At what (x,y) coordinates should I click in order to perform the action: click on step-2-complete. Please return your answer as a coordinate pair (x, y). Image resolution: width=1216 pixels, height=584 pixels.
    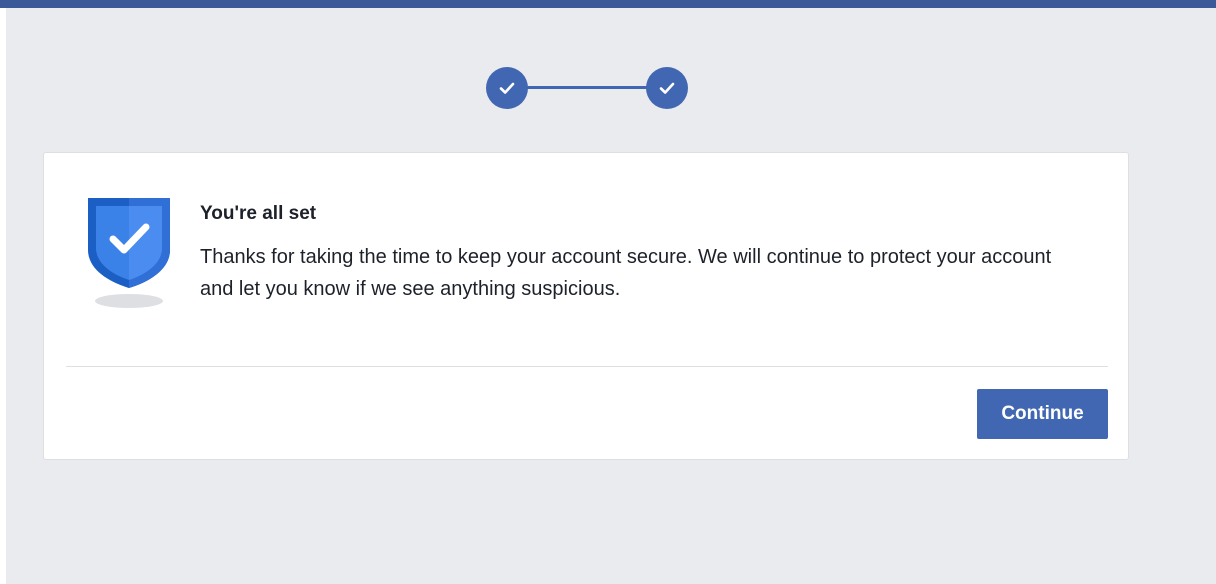
    Looking at the image, I should click on (667, 88).